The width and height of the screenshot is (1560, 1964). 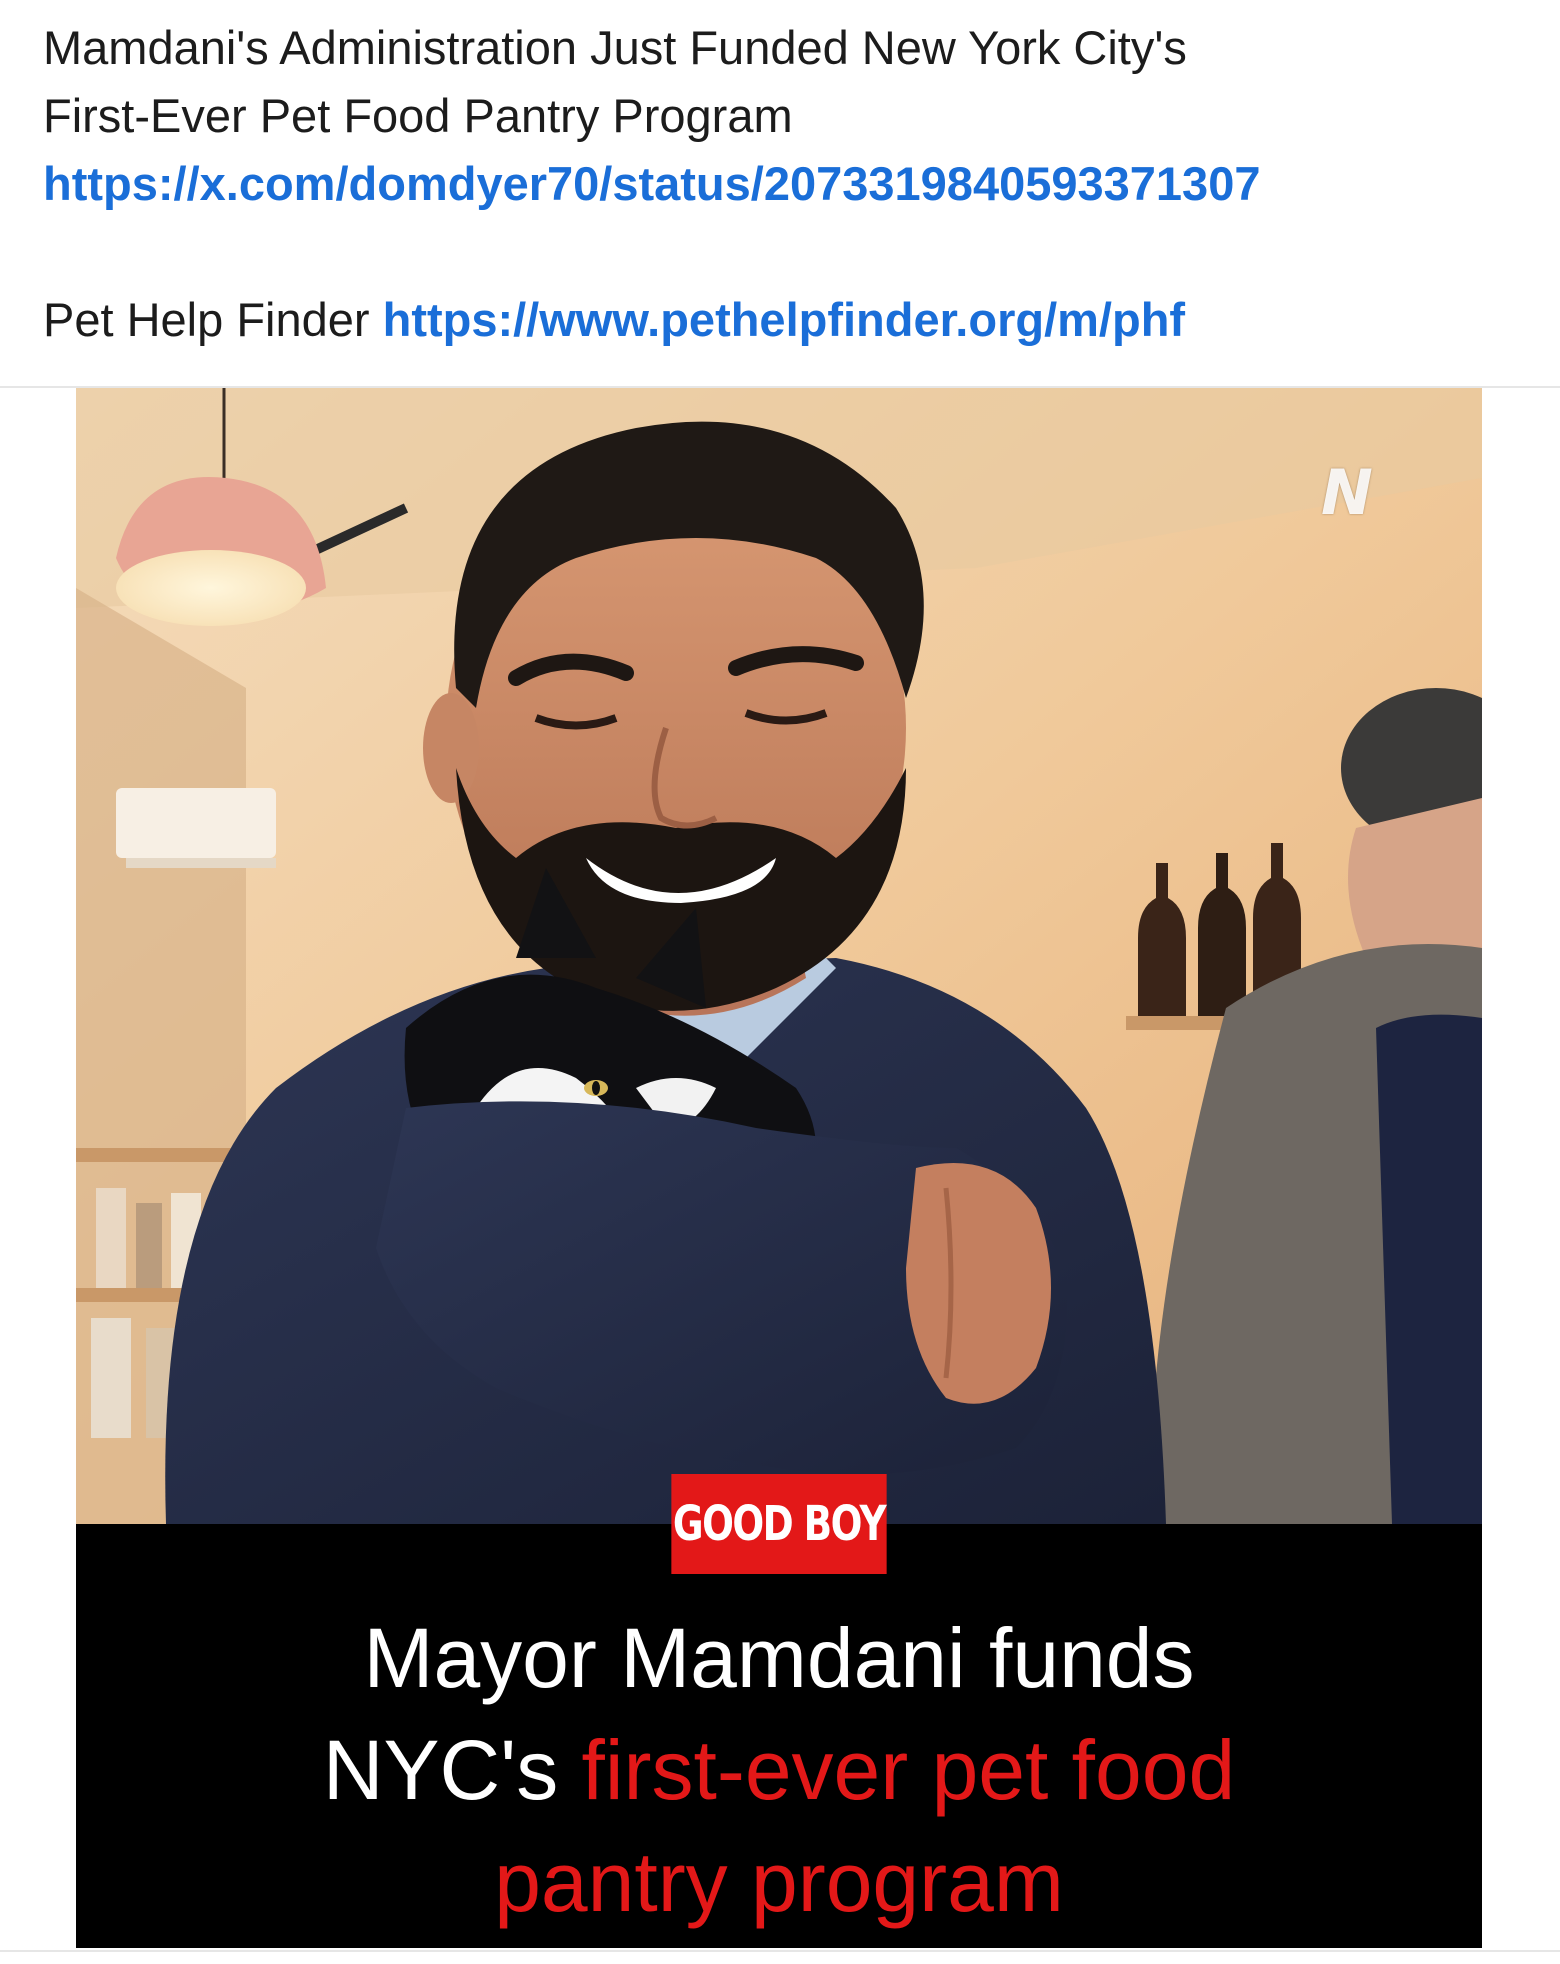 What do you see at coordinates (784, 319) in the screenshot?
I see `pet-help-finder-link: https://www.pethelpfinder.org/m/phf` at bounding box center [784, 319].